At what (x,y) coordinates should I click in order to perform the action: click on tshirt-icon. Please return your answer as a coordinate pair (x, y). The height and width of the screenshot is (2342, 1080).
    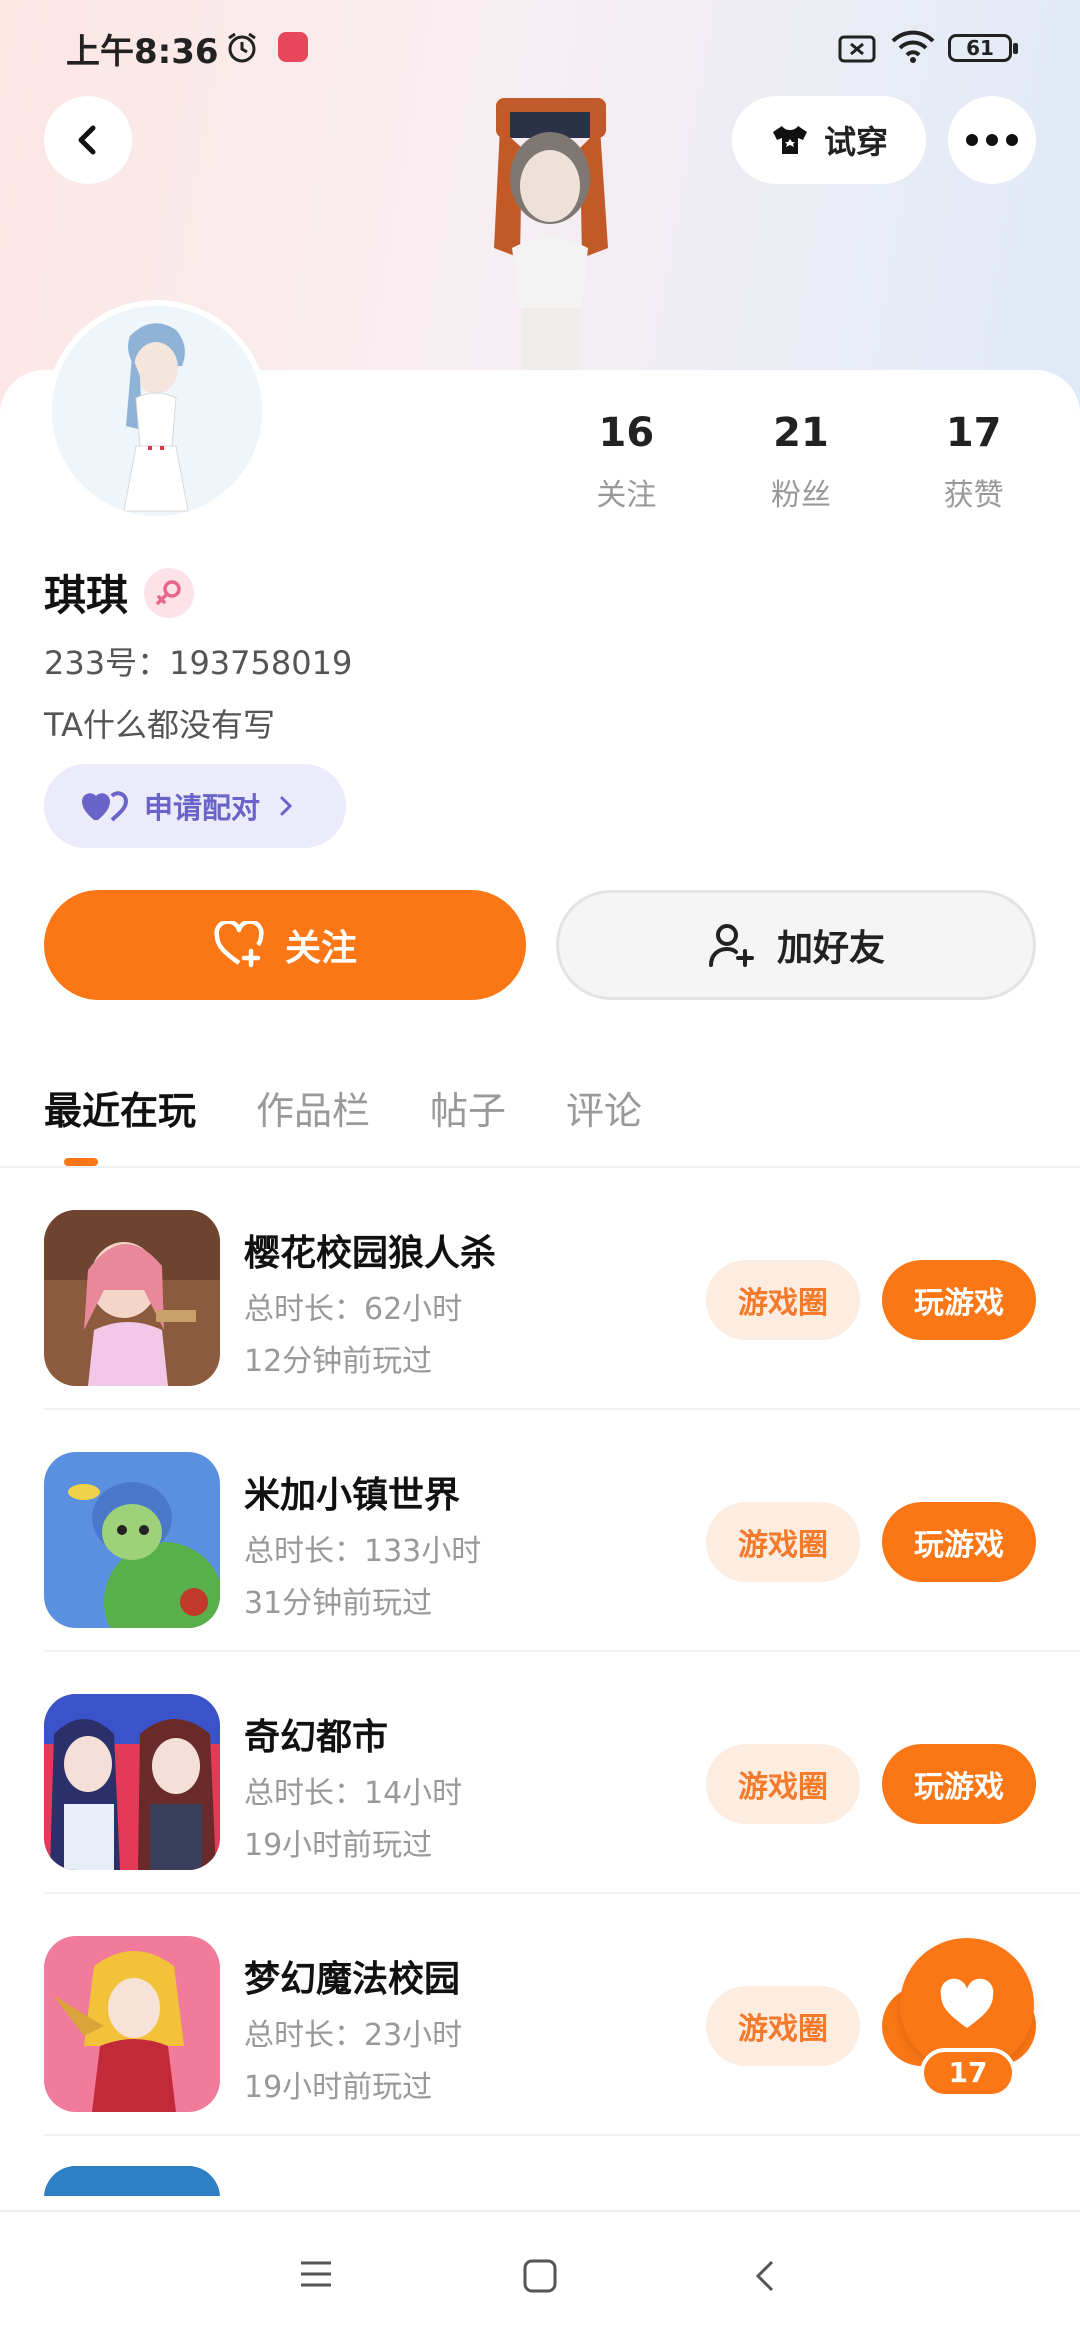
    Looking at the image, I should click on (789, 140).